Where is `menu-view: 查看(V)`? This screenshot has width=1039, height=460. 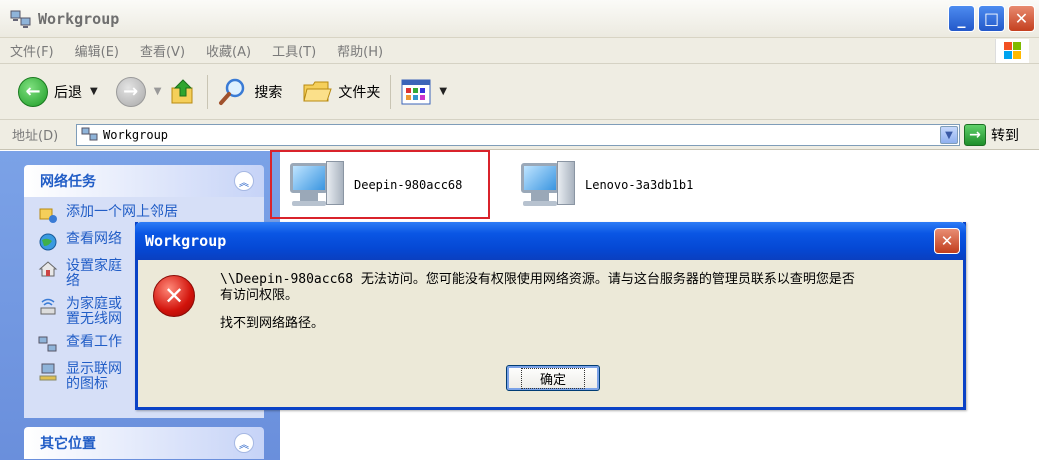
menu-view: 查看(V) is located at coordinates (162, 50).